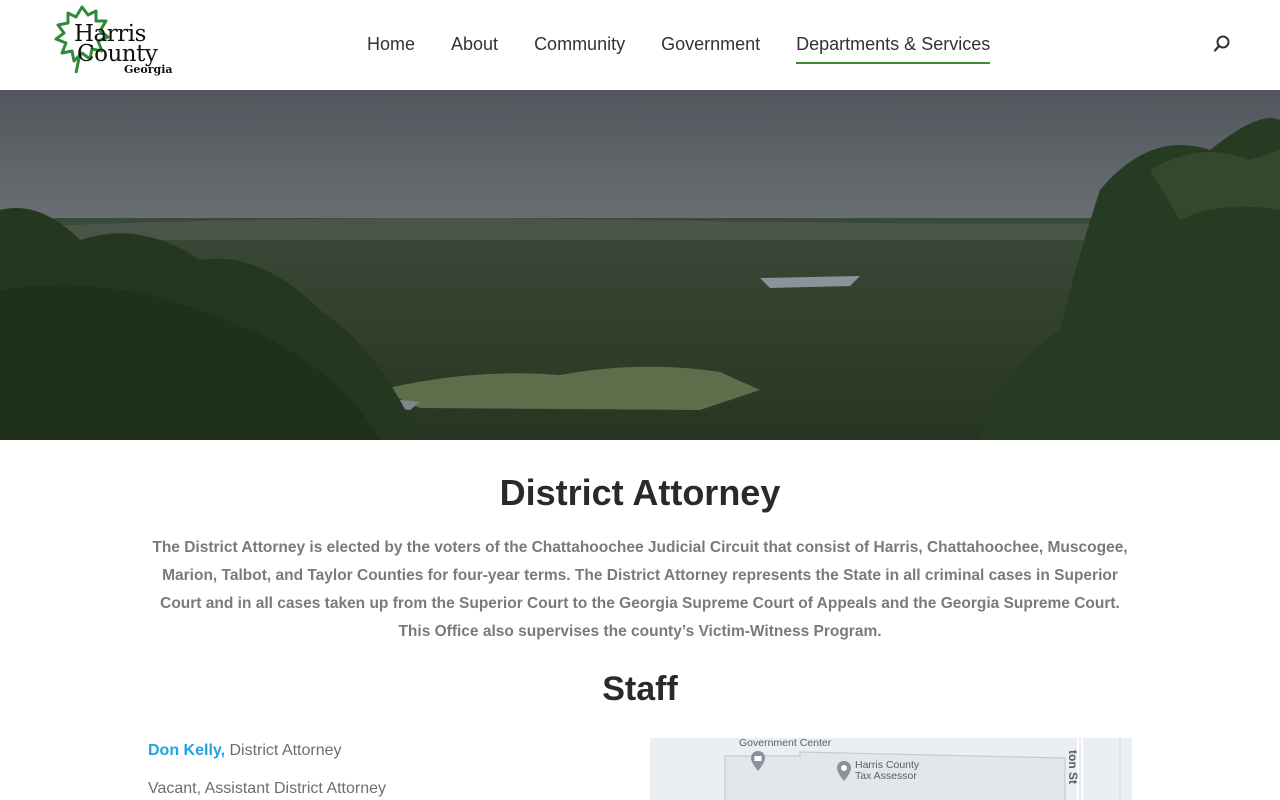  Describe the element at coordinates (283, 750) in the screenshot. I see `staff-role: District Attorney` at that location.